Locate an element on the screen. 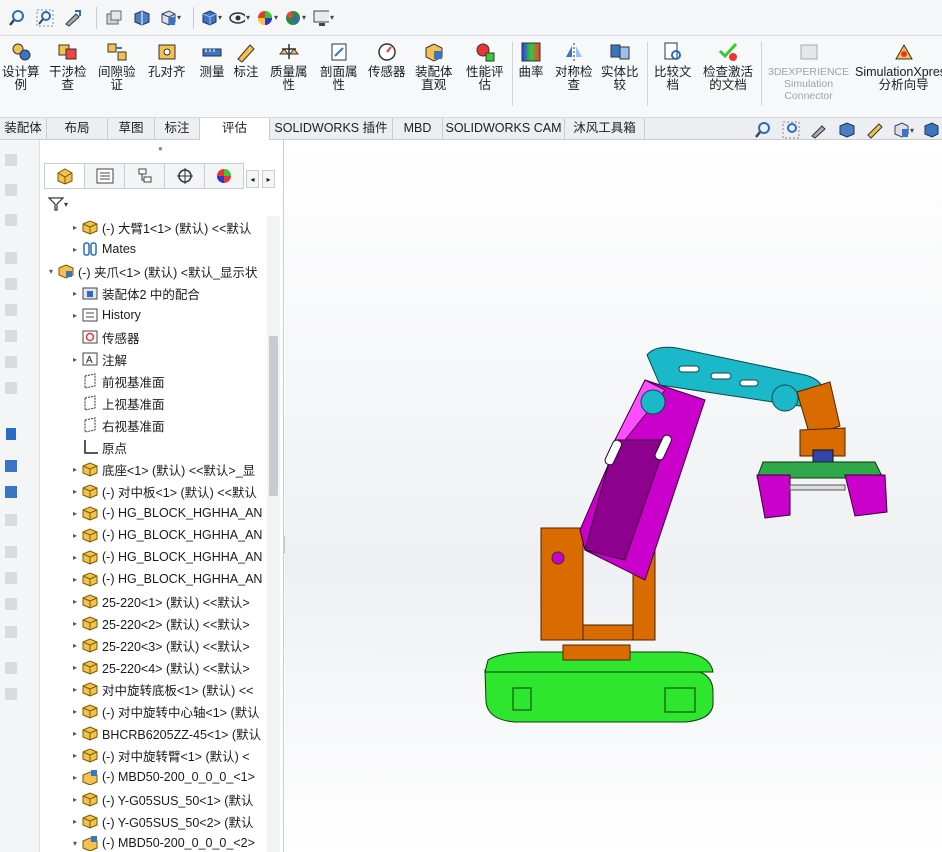 This screenshot has width=942, height=852. tree-row: ▸ 25-220<2> (默认) <<默认> is located at coordinates (154, 623).